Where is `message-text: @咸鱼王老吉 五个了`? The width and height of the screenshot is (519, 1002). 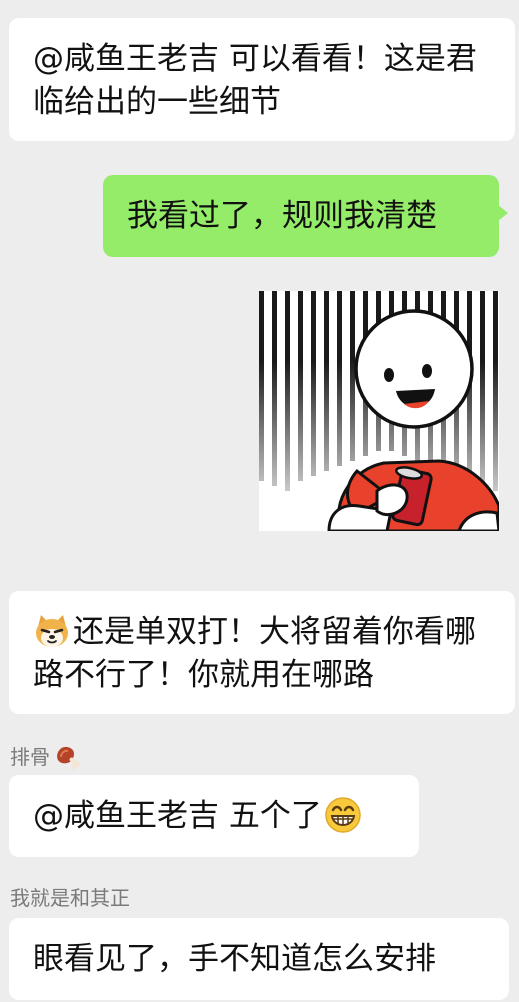
message-text: @咸鱼王老吉 五个了 is located at coordinates (177, 816).